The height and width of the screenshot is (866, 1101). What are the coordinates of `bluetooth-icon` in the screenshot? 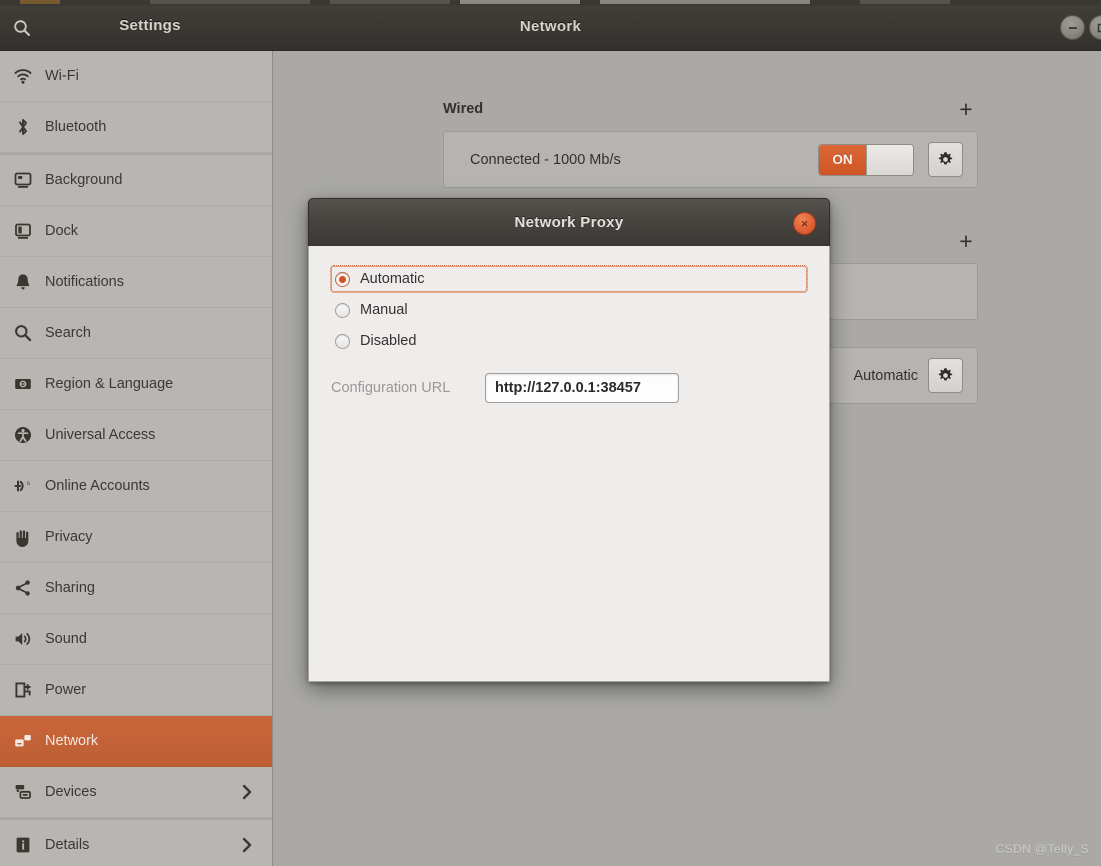 It's located at (23, 127).